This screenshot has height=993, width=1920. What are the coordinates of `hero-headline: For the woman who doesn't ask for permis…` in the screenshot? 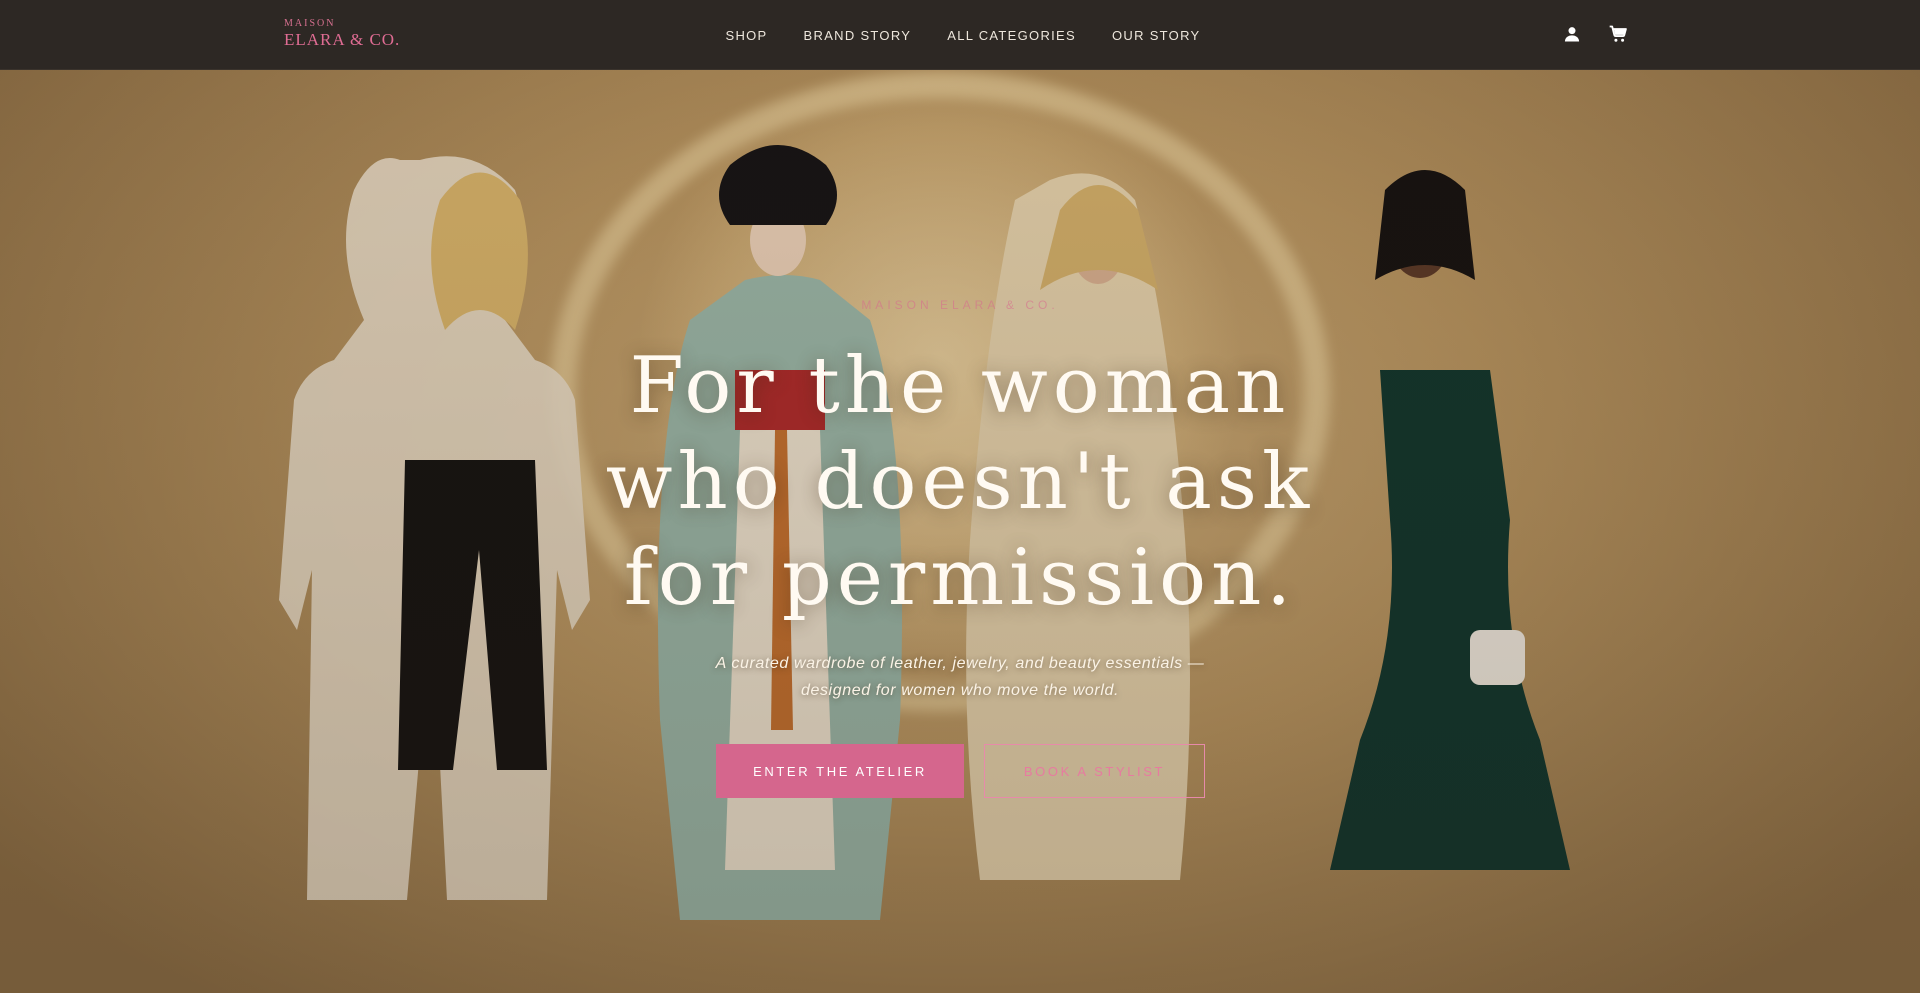 It's located at (960, 482).